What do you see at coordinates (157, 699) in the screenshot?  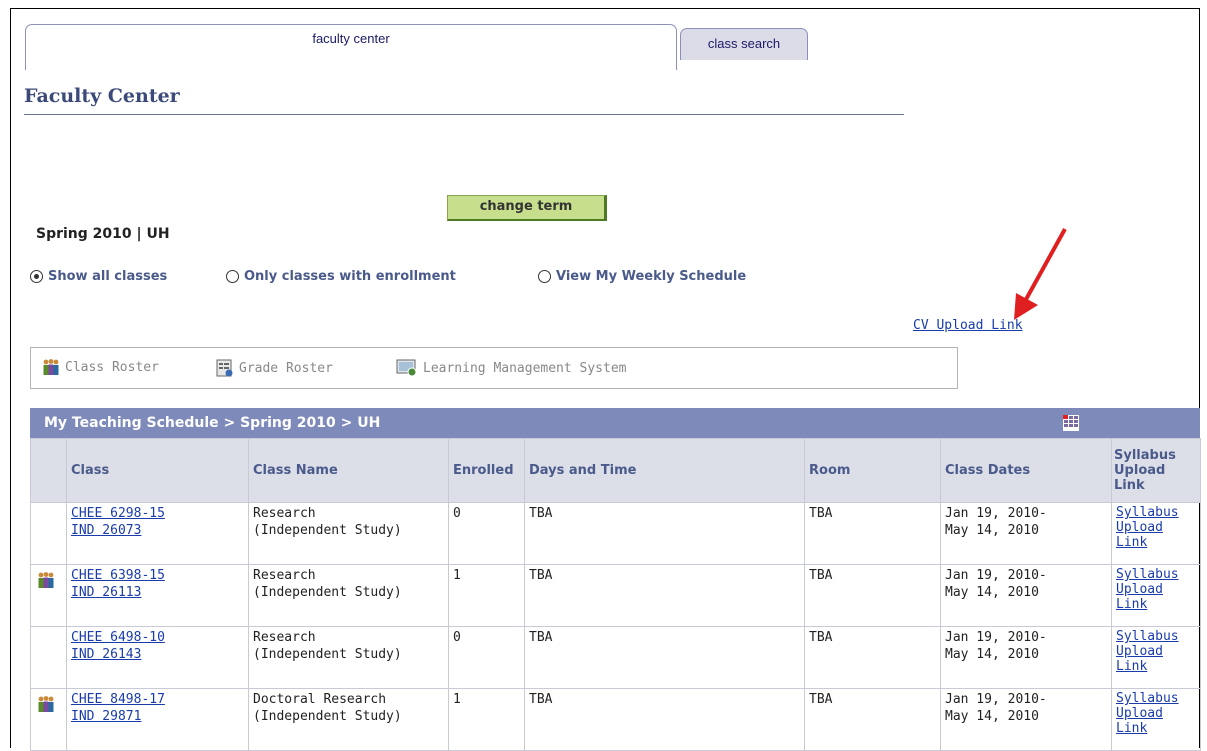 I see `class-link: CHEE 8498-17` at bounding box center [157, 699].